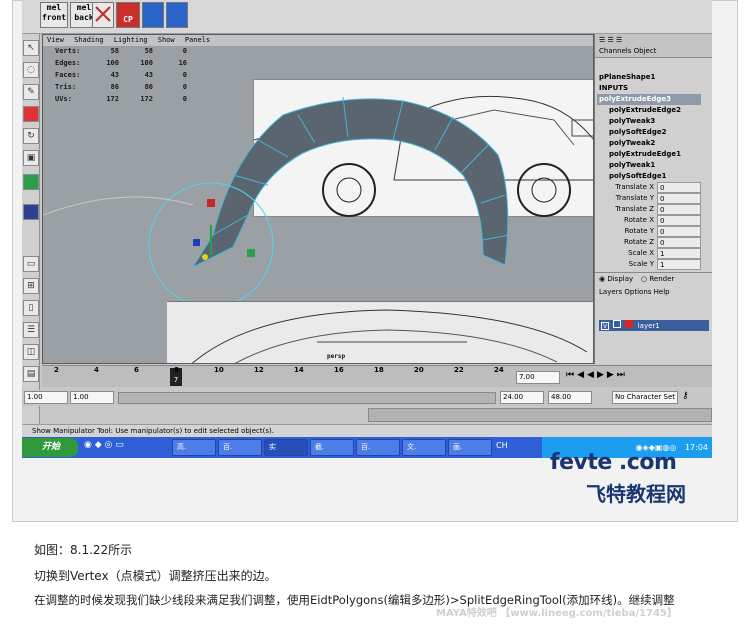  What do you see at coordinates (685, 396) in the screenshot?
I see `key-icon: ⚷` at bounding box center [685, 396].